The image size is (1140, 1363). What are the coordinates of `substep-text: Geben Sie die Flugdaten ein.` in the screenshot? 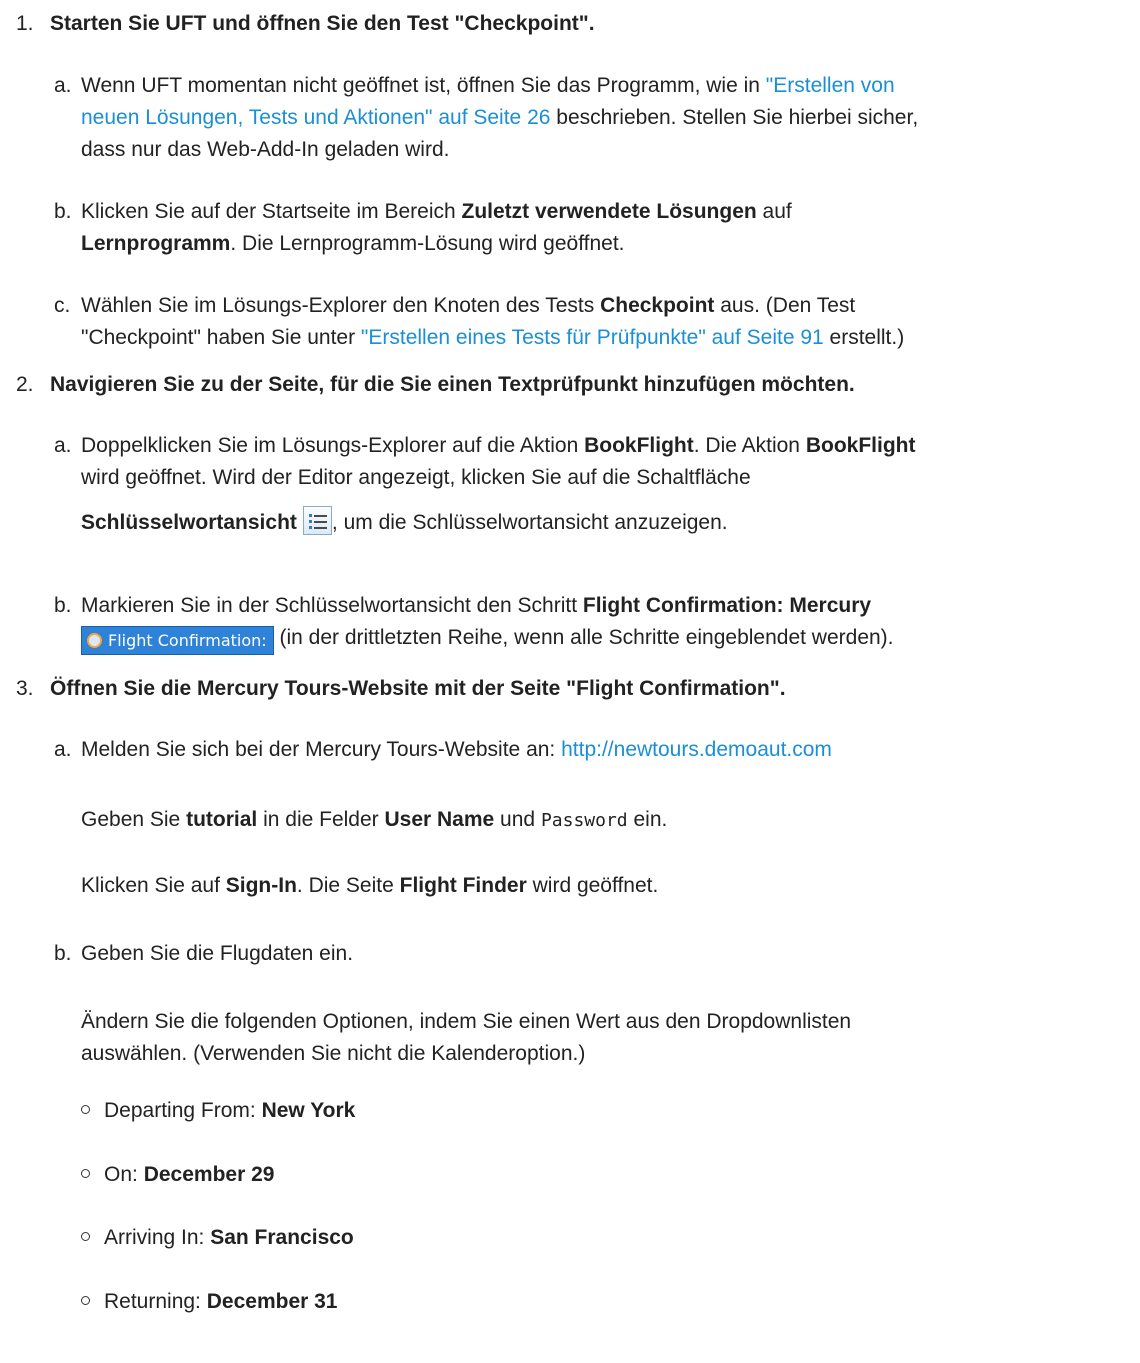 It's located at (217, 953).